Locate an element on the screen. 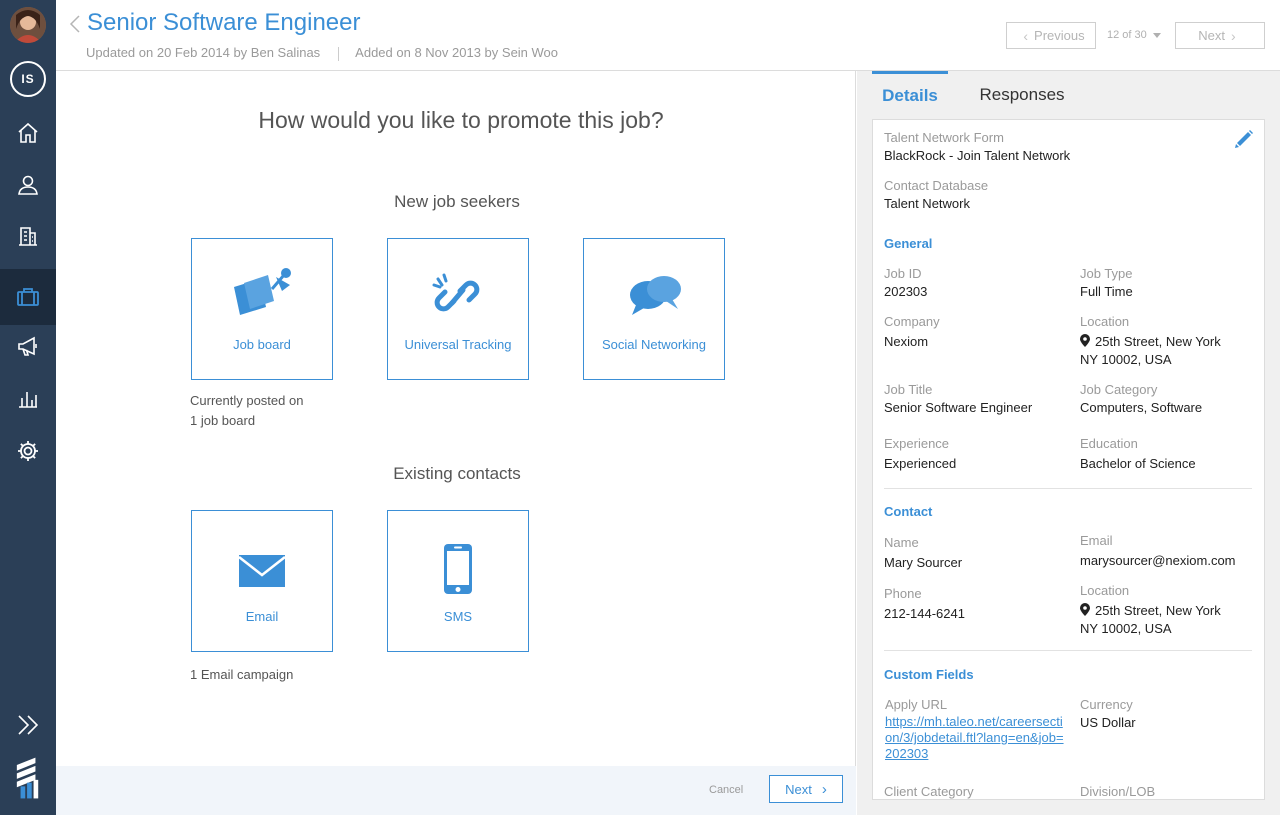 The height and width of the screenshot is (815, 1280). posted-note: Currently posted on 1 job board is located at coordinates (247, 410).